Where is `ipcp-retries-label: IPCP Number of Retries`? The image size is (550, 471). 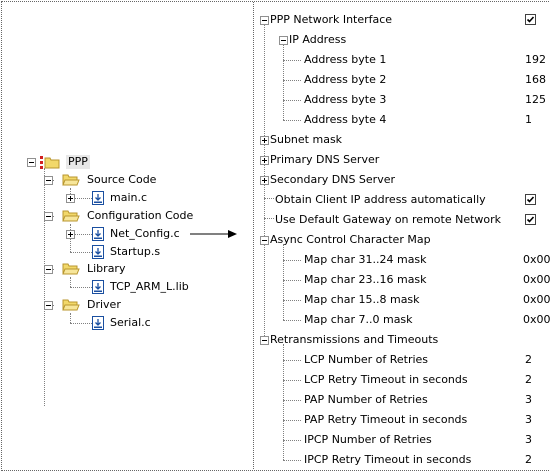
ipcp-retries-label: IPCP Number of Retries is located at coordinates (368, 439).